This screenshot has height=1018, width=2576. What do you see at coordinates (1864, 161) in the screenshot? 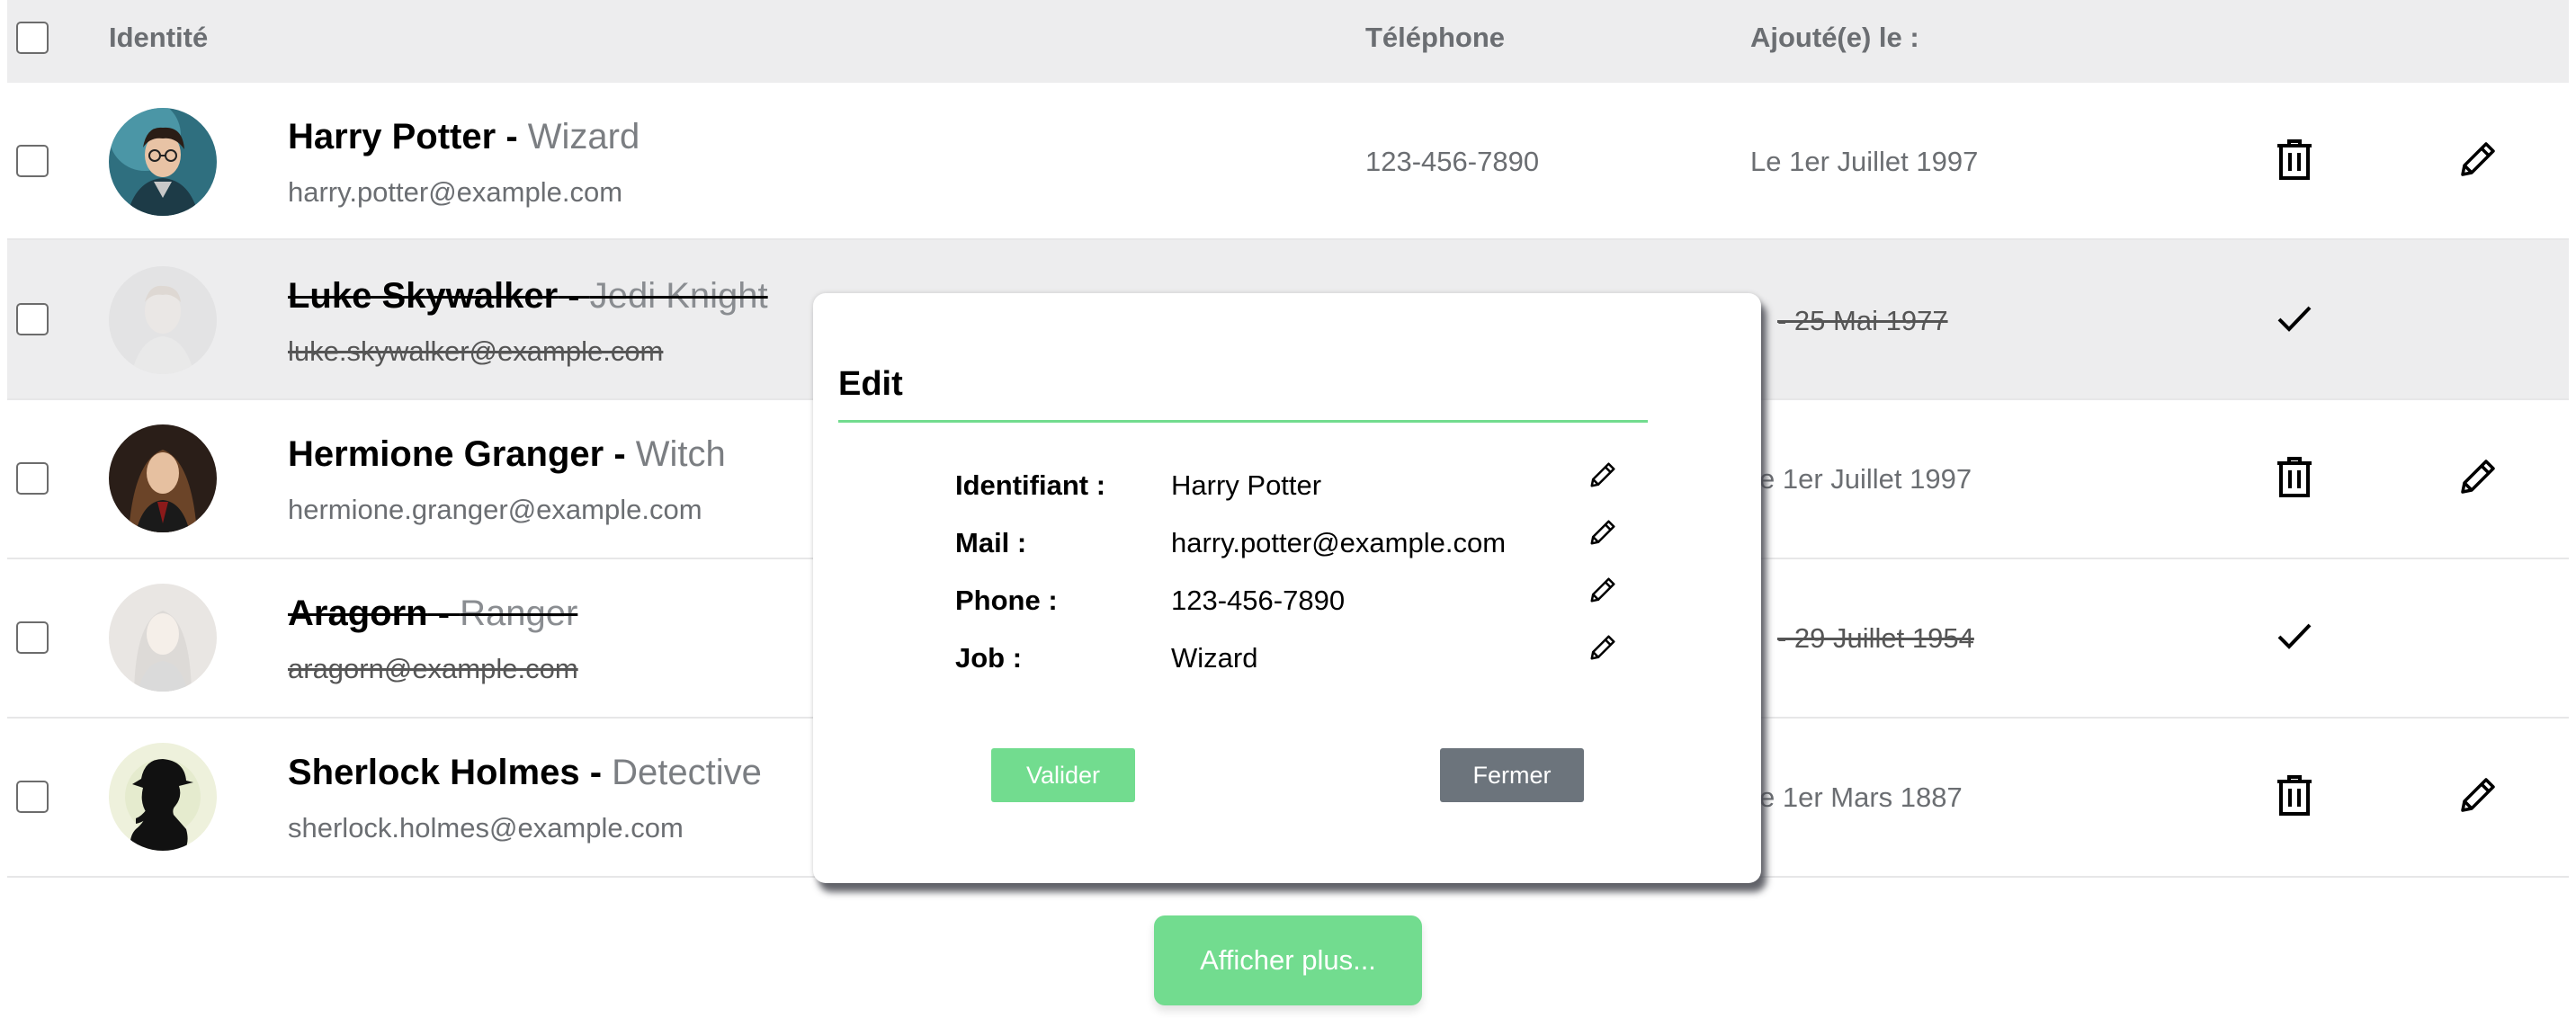
I see `added-date: Le 1er Juillet 1997` at bounding box center [1864, 161].